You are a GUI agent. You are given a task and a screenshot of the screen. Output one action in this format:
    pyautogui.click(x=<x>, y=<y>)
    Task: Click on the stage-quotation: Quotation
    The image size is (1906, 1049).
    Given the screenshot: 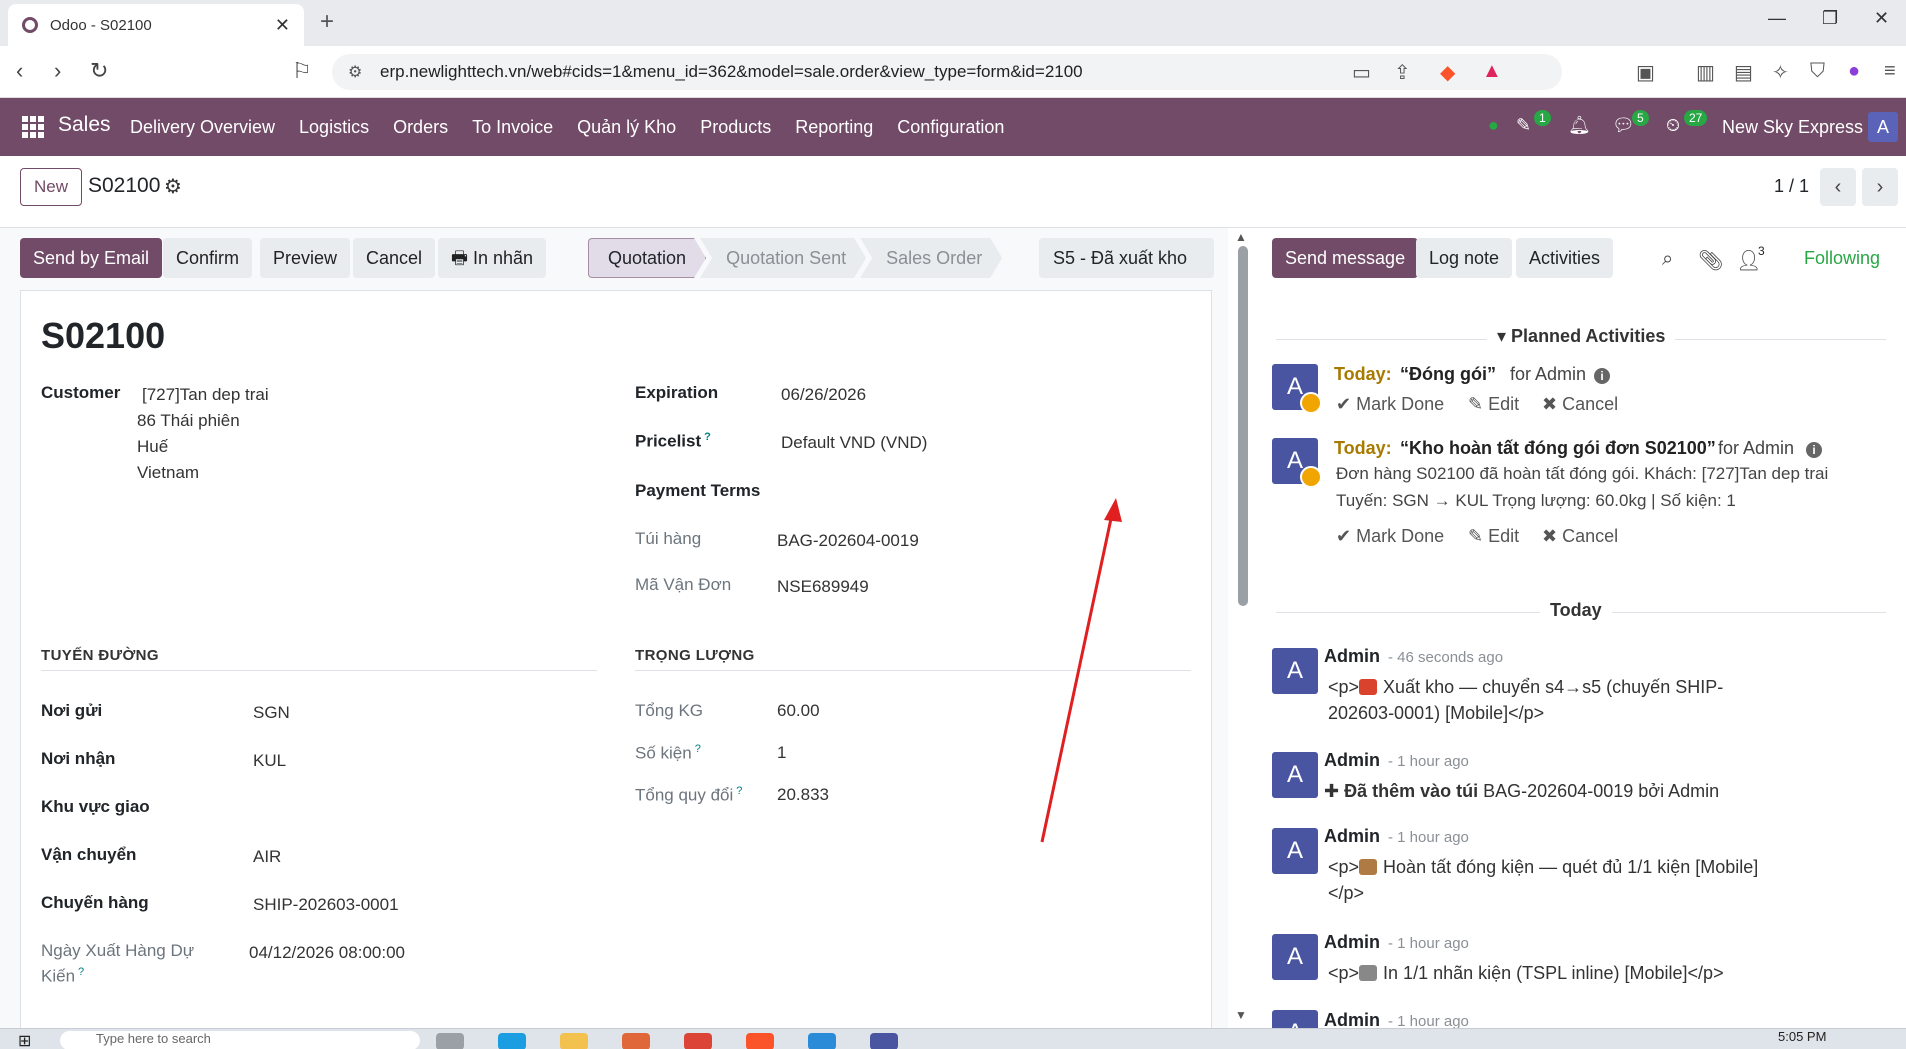 What is the action you would take?
    pyautogui.click(x=647, y=258)
    